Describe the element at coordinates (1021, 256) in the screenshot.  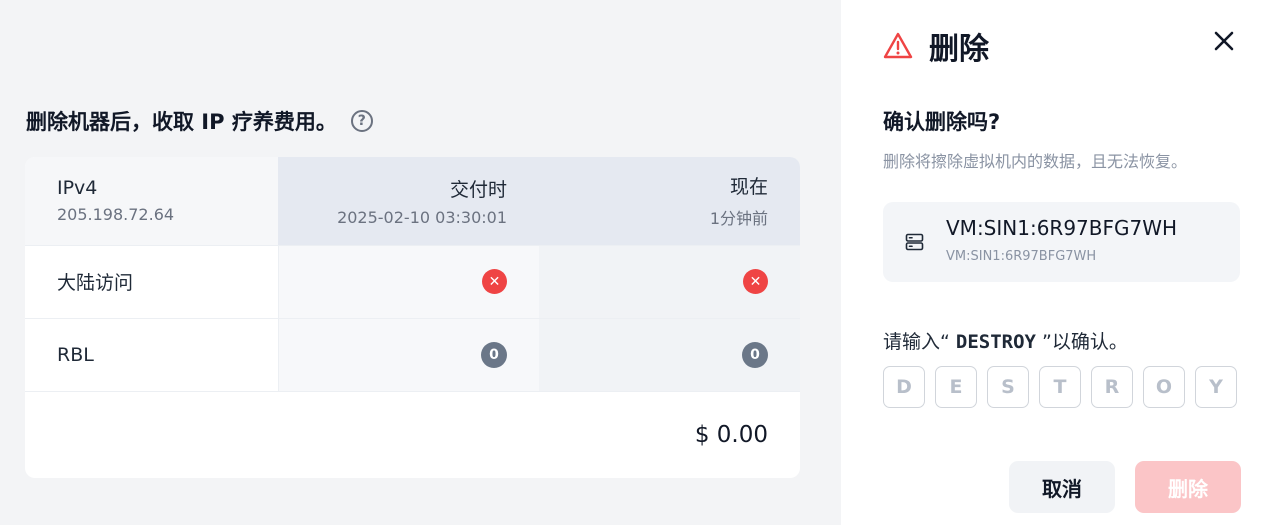
I see `vm-id: VM:SIN1:6R97BFG7WH` at that location.